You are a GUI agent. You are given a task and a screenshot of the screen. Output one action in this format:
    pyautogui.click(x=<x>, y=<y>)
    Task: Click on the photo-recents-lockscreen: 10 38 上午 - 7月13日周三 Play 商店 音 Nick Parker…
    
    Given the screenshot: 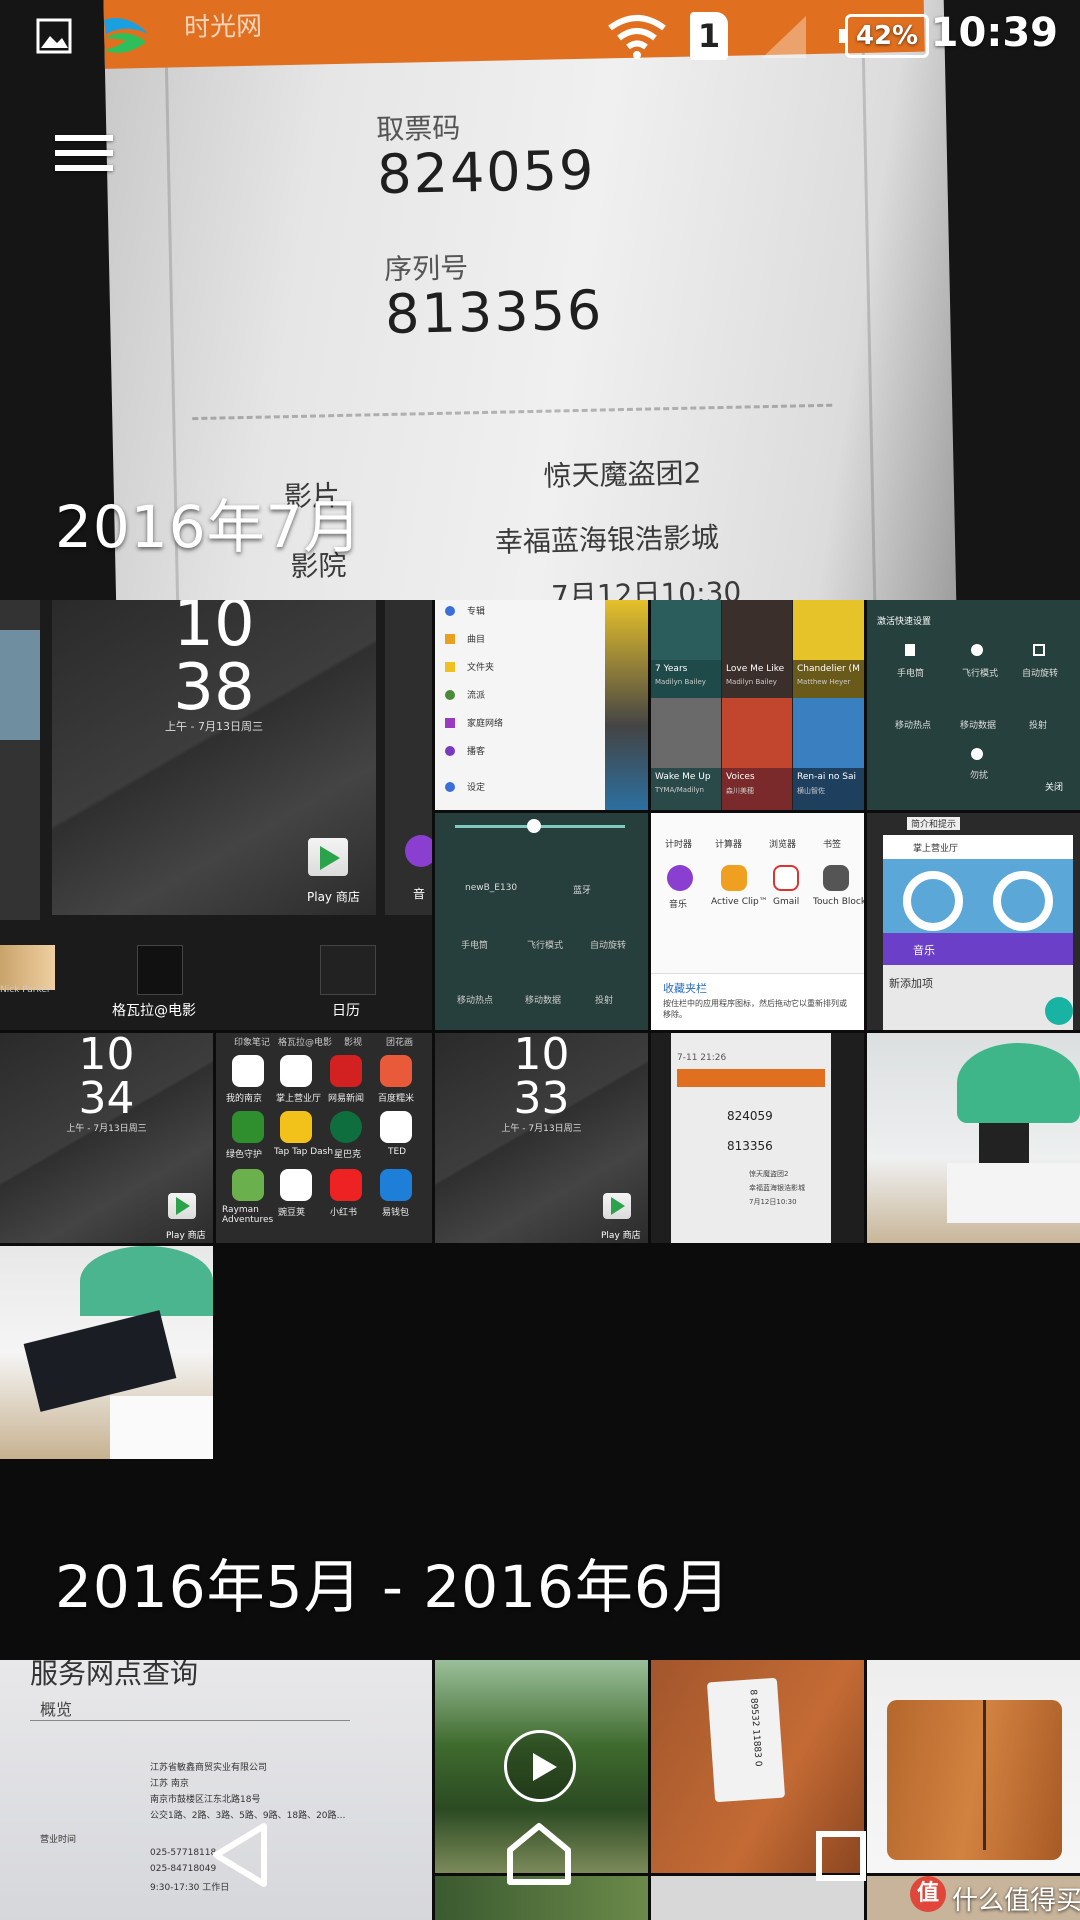 What is the action you would take?
    pyautogui.click(x=216, y=815)
    